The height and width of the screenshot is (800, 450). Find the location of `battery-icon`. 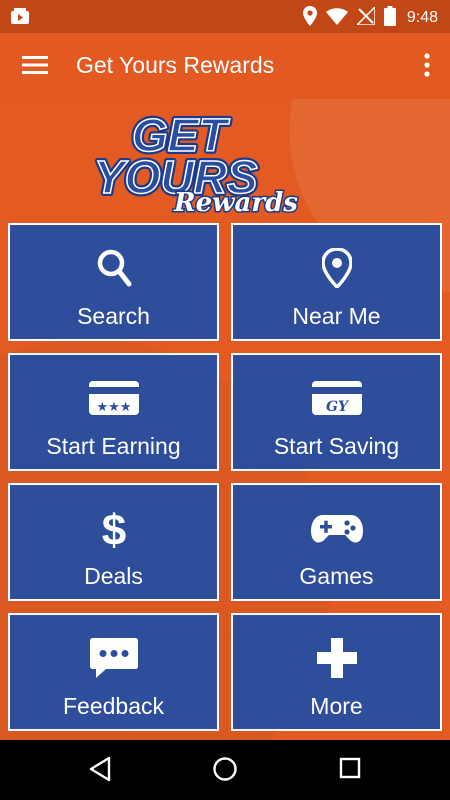

battery-icon is located at coordinates (389, 18).